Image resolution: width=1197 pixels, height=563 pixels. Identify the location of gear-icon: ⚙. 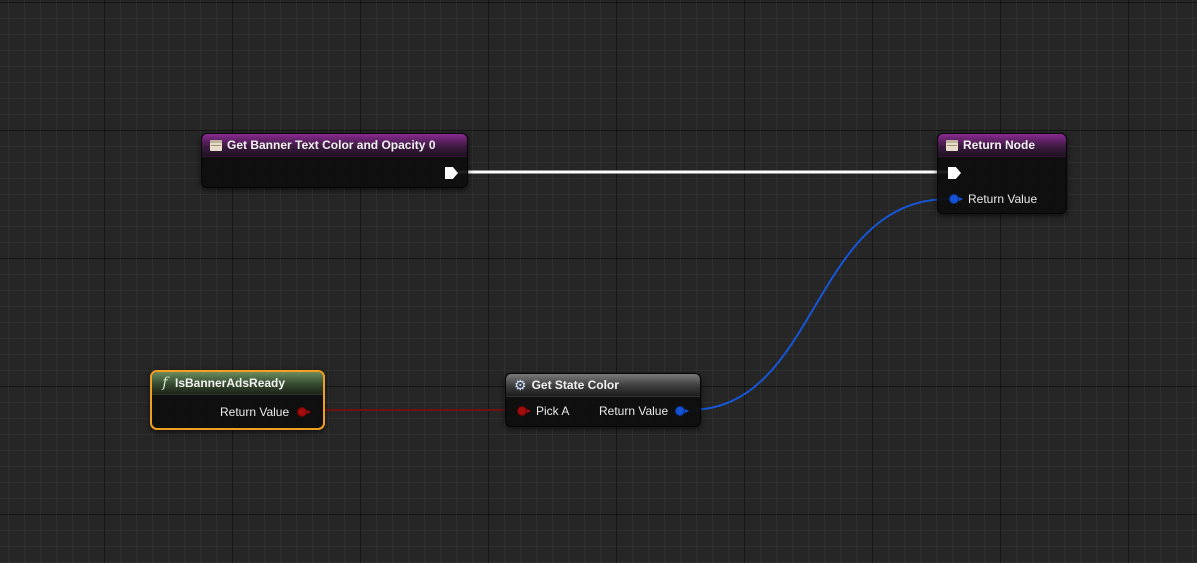
(520, 384).